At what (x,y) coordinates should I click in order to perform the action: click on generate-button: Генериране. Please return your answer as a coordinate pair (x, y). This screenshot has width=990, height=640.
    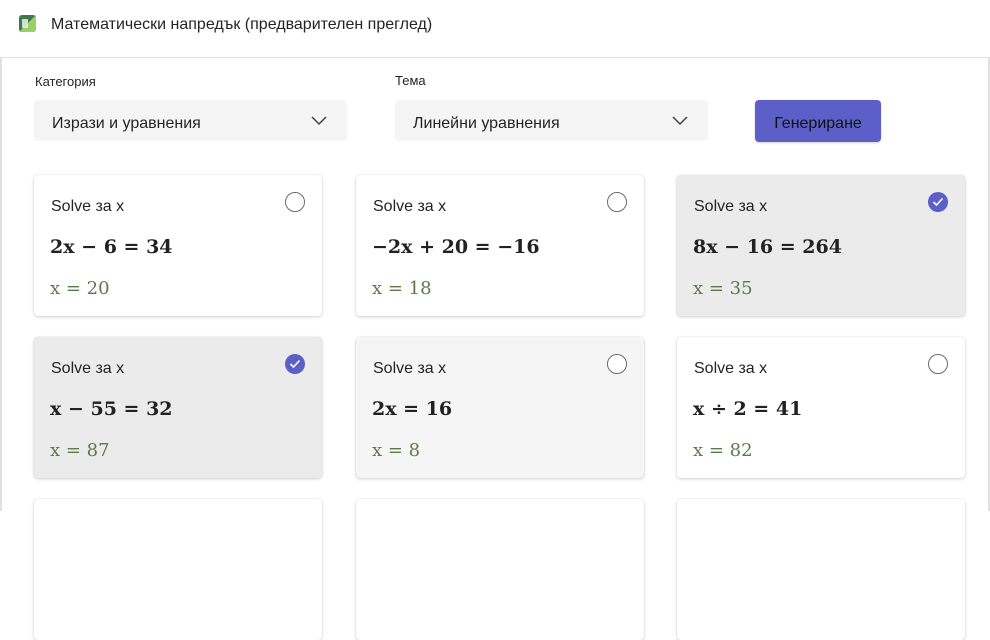
    Looking at the image, I should click on (818, 121).